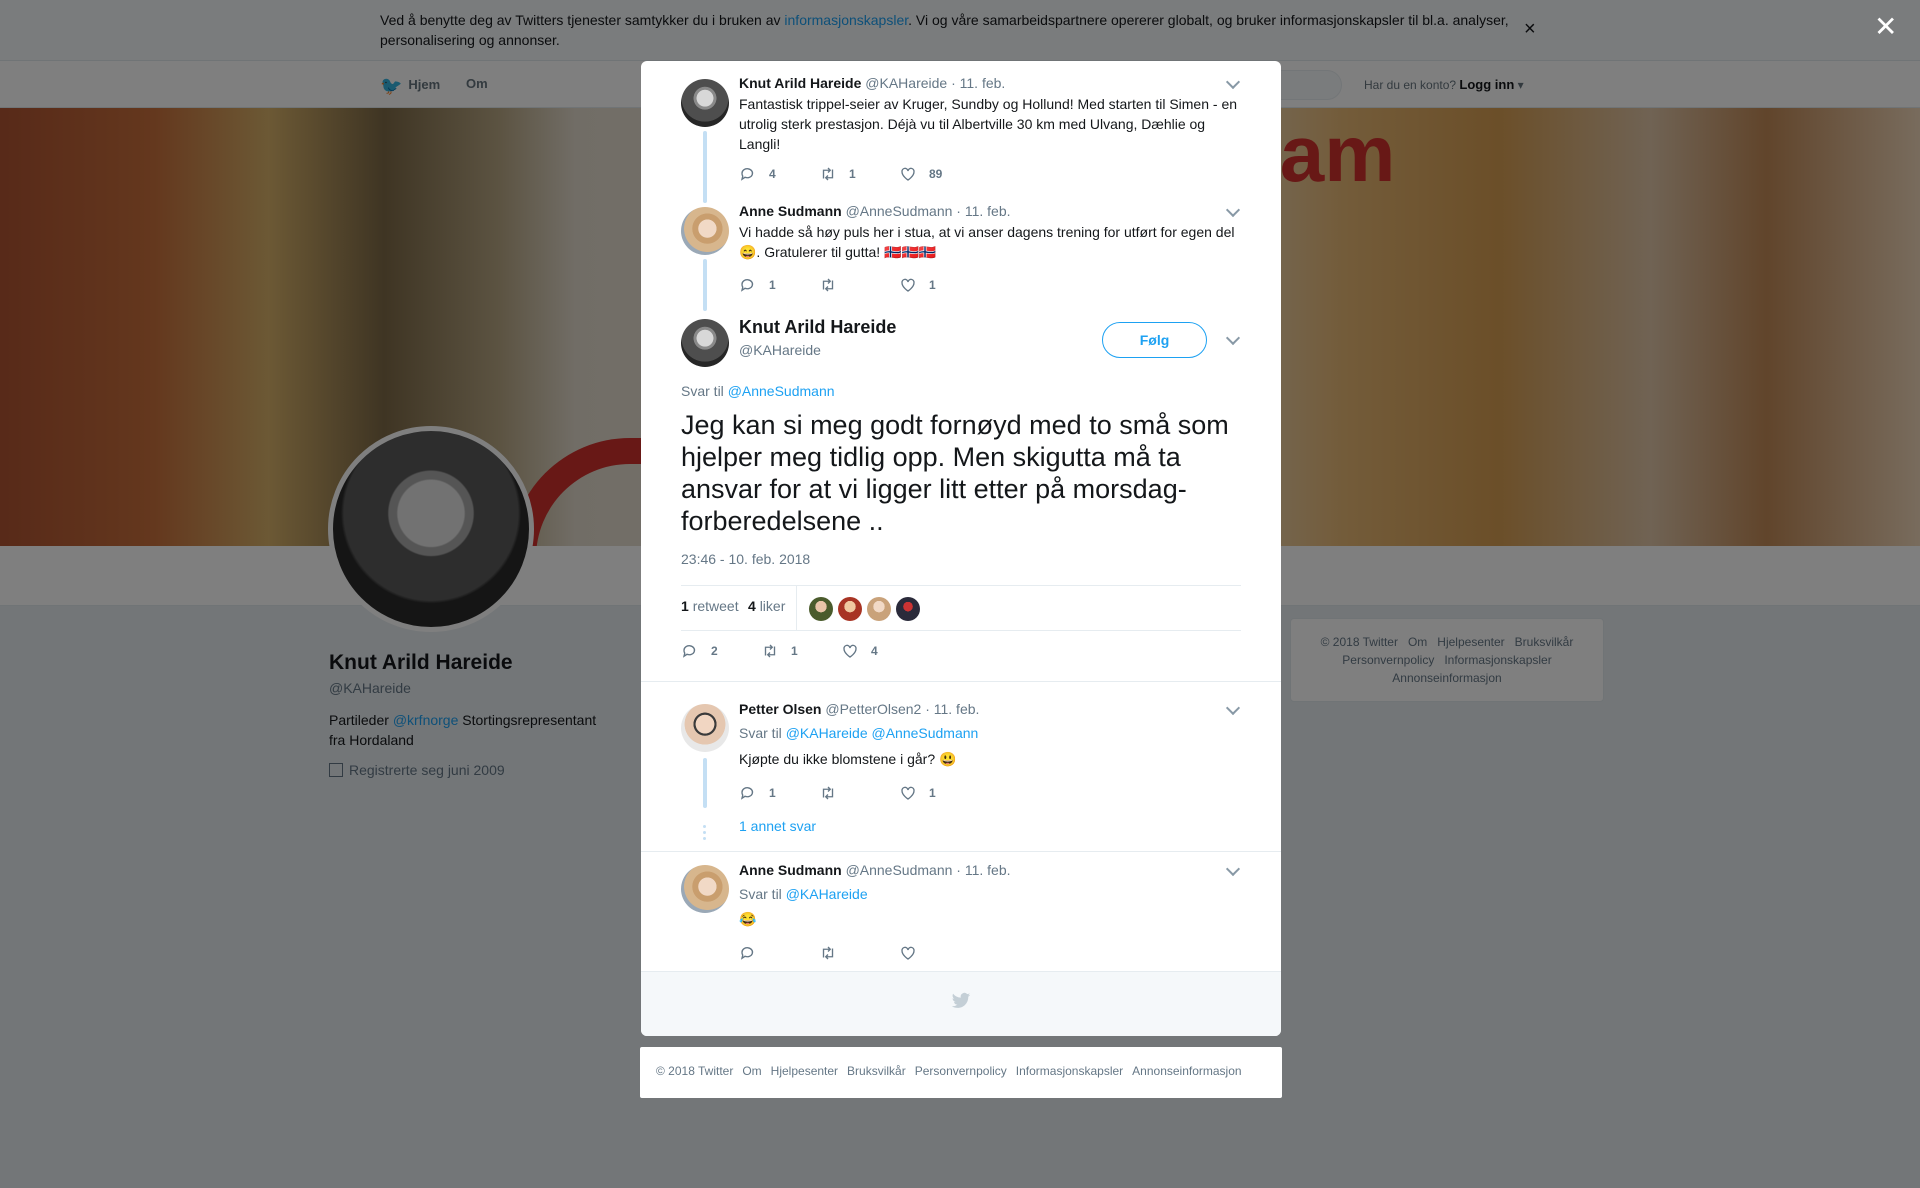 The width and height of the screenshot is (1920, 1188). What do you see at coordinates (817, 327) in the screenshot?
I see `main-tweet-name: Knut Arild Hareide` at bounding box center [817, 327].